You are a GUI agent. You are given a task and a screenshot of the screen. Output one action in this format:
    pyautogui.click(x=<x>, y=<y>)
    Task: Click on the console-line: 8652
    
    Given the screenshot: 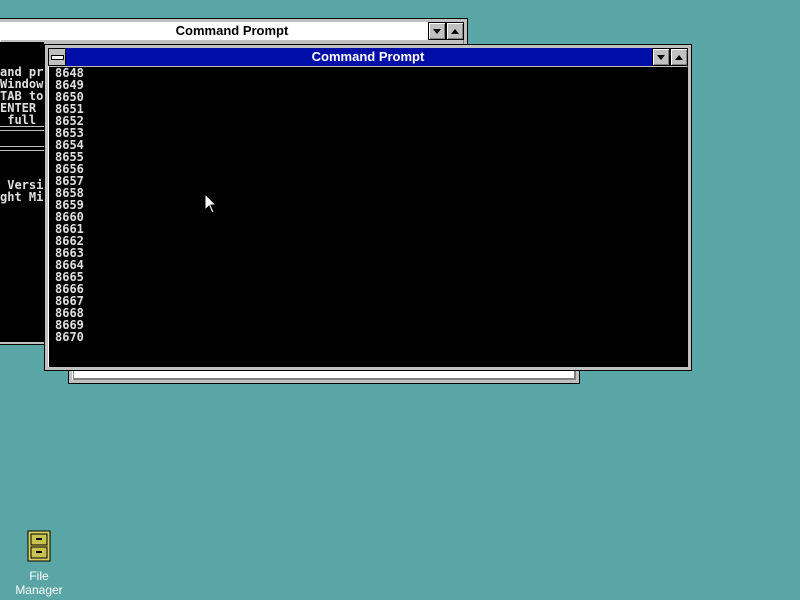 What is the action you would take?
    pyautogui.click(x=69, y=121)
    